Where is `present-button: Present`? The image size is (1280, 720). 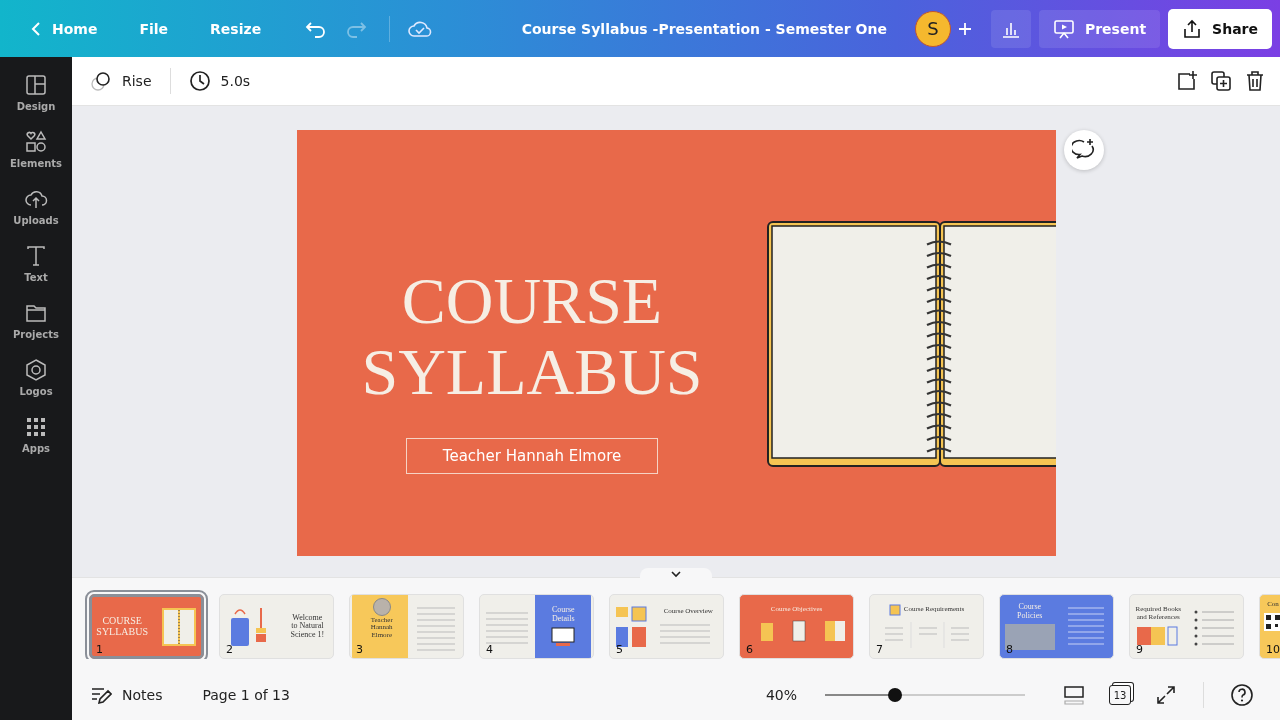
present-button: Present is located at coordinates (1099, 28).